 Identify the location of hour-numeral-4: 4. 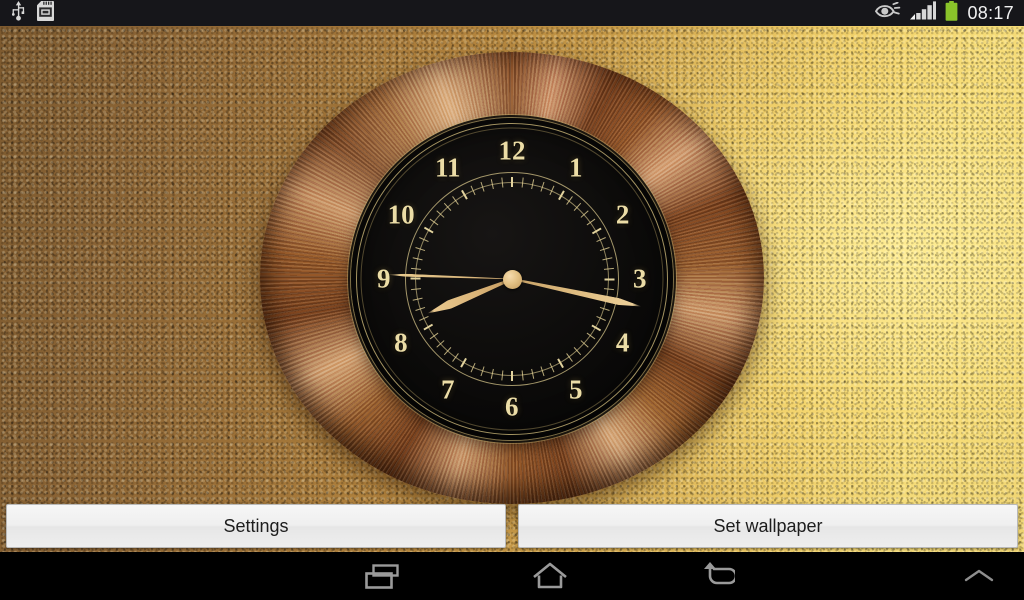
(622, 342).